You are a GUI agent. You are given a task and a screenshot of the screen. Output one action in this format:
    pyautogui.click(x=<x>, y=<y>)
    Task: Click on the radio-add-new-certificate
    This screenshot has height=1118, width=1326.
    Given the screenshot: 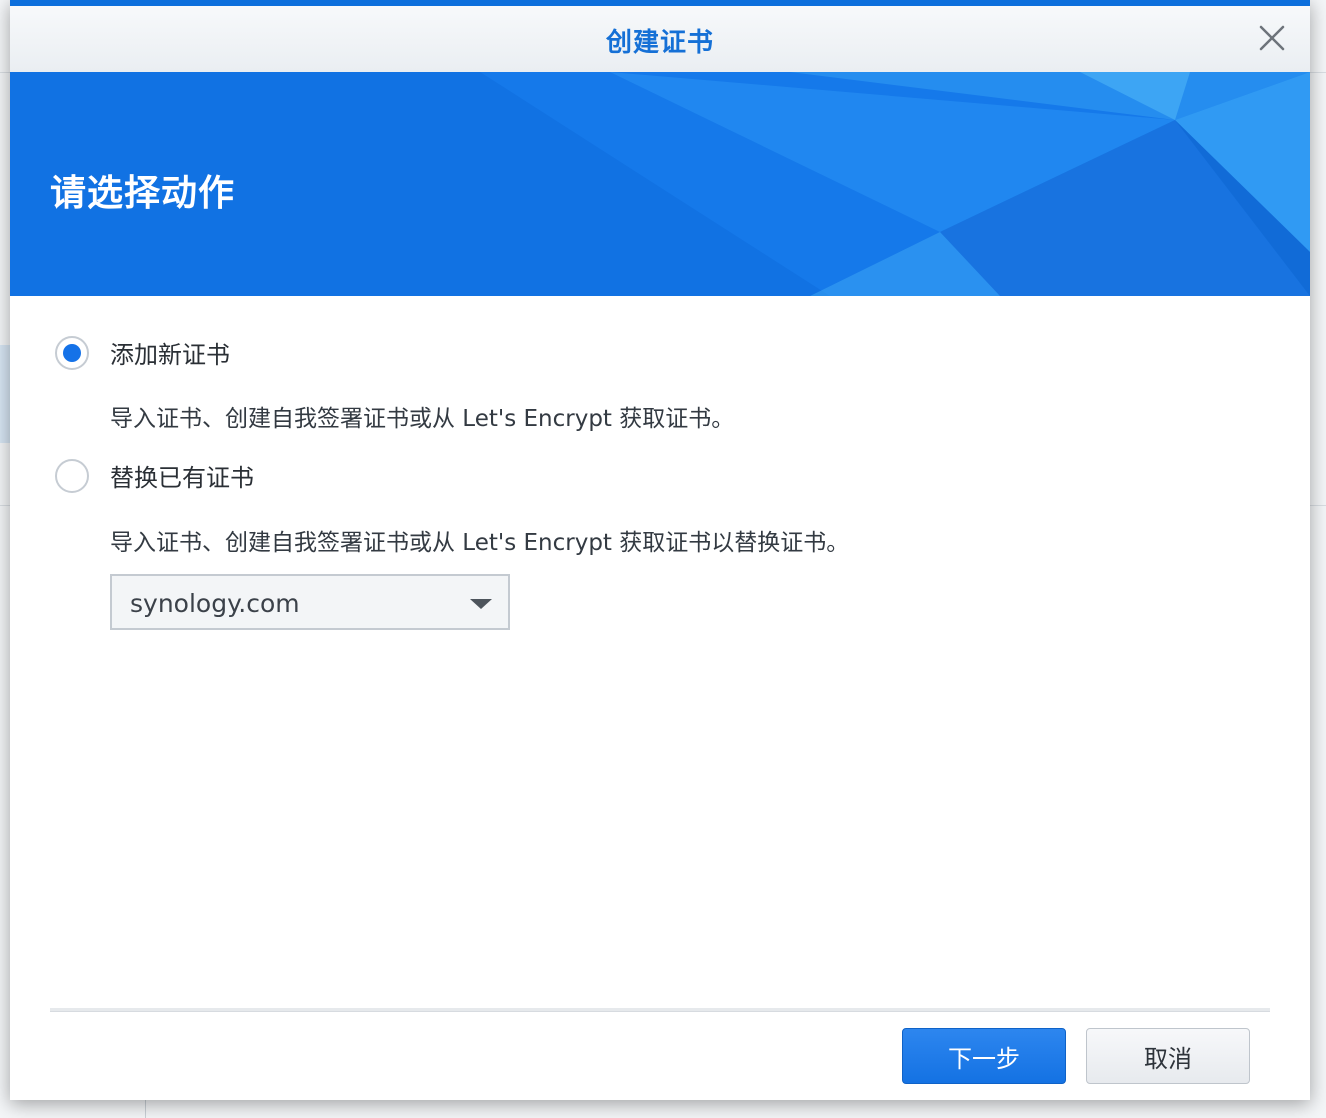 What is the action you would take?
    pyautogui.click(x=72, y=352)
    